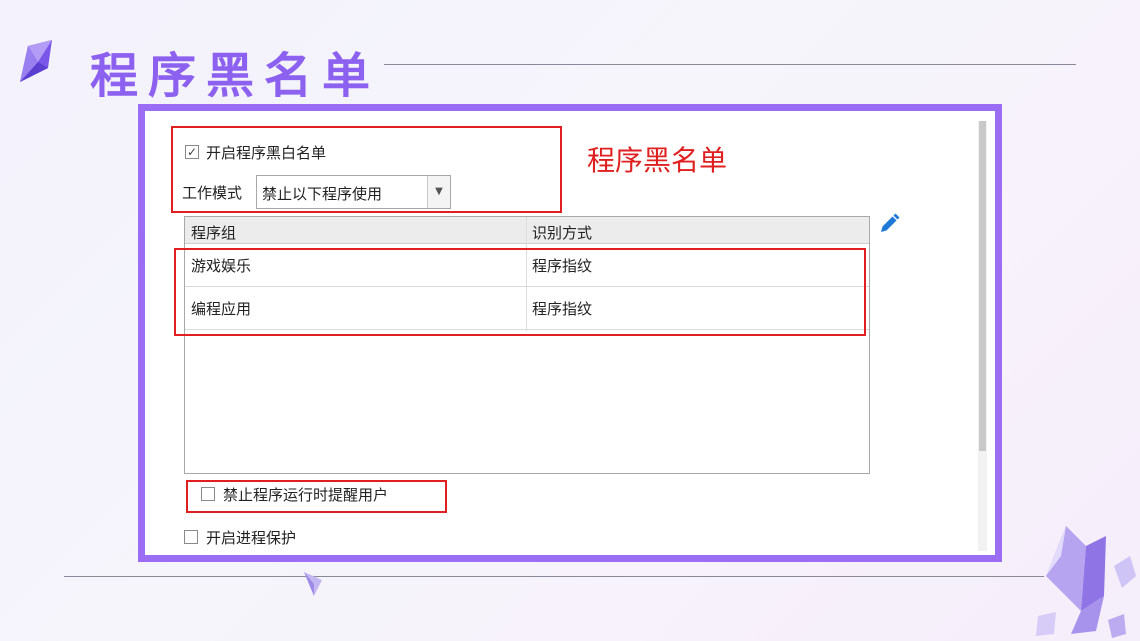  Describe the element at coordinates (657, 160) in the screenshot. I see `annotation-label: 程序黑名单` at that location.